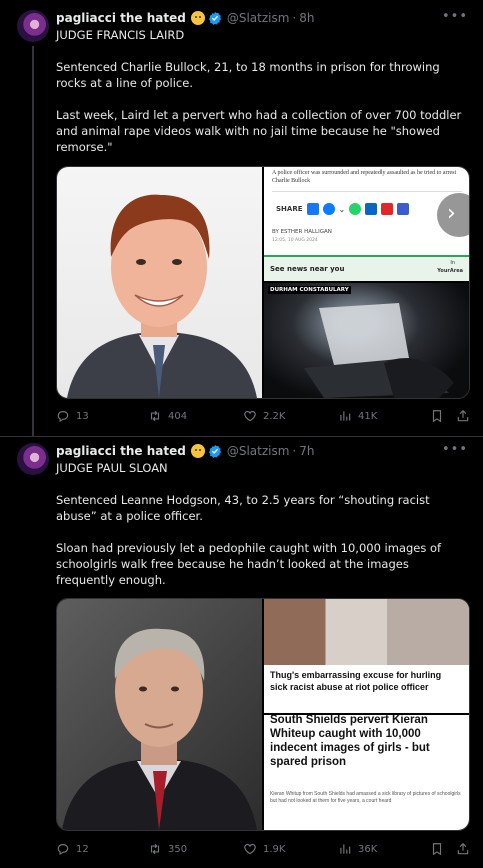 This screenshot has width=483, height=868. I want to click on article-dateline: 12:05, 10 AUG 2024, so click(295, 240).